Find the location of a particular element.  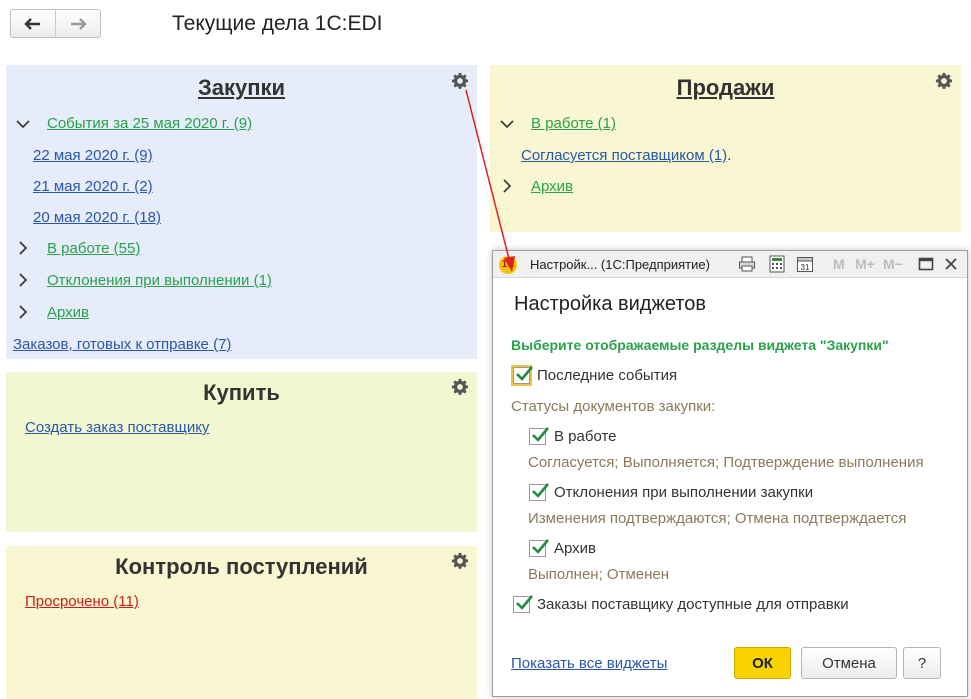

last-events-checkbox is located at coordinates (523, 375).